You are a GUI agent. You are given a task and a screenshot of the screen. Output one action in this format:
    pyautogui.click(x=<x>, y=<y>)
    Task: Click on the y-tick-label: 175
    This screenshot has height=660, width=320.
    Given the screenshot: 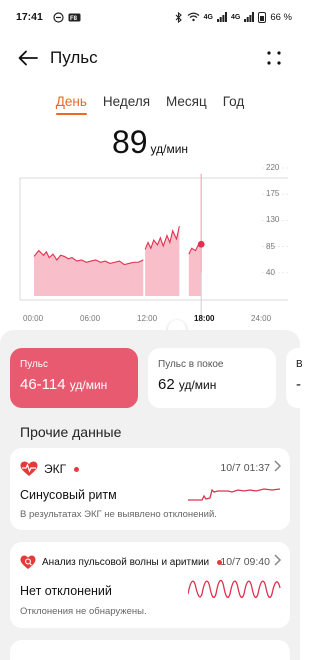 What is the action you would take?
    pyautogui.click(x=273, y=194)
    